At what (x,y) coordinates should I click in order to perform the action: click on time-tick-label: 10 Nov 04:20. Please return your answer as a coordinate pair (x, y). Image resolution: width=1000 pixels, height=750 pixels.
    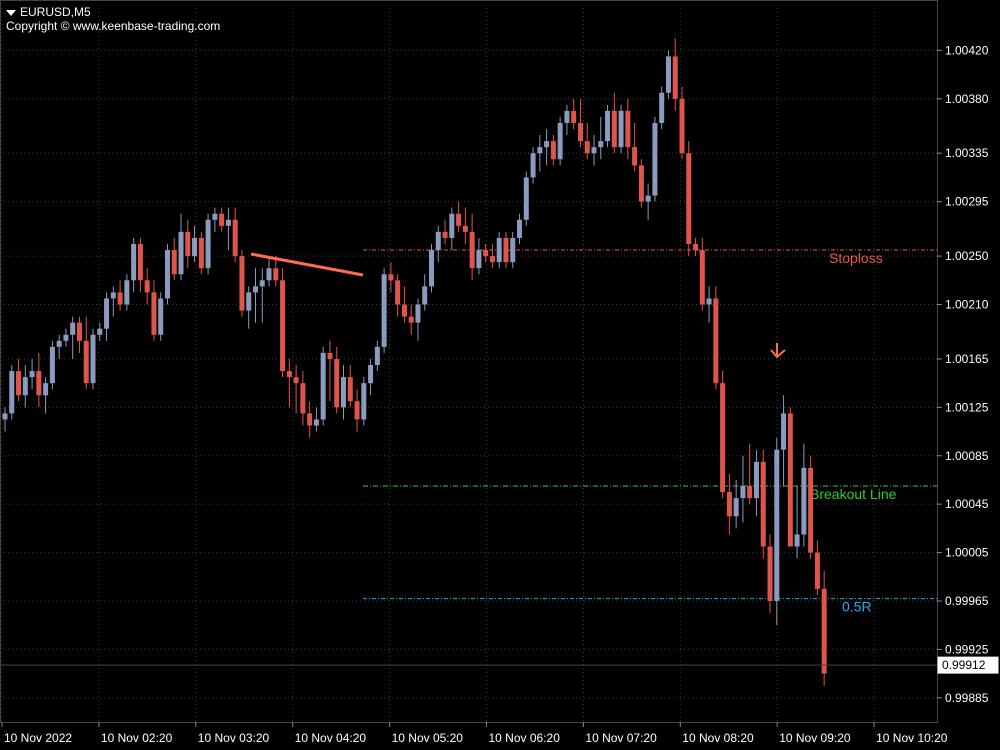
    Looking at the image, I should click on (331, 738).